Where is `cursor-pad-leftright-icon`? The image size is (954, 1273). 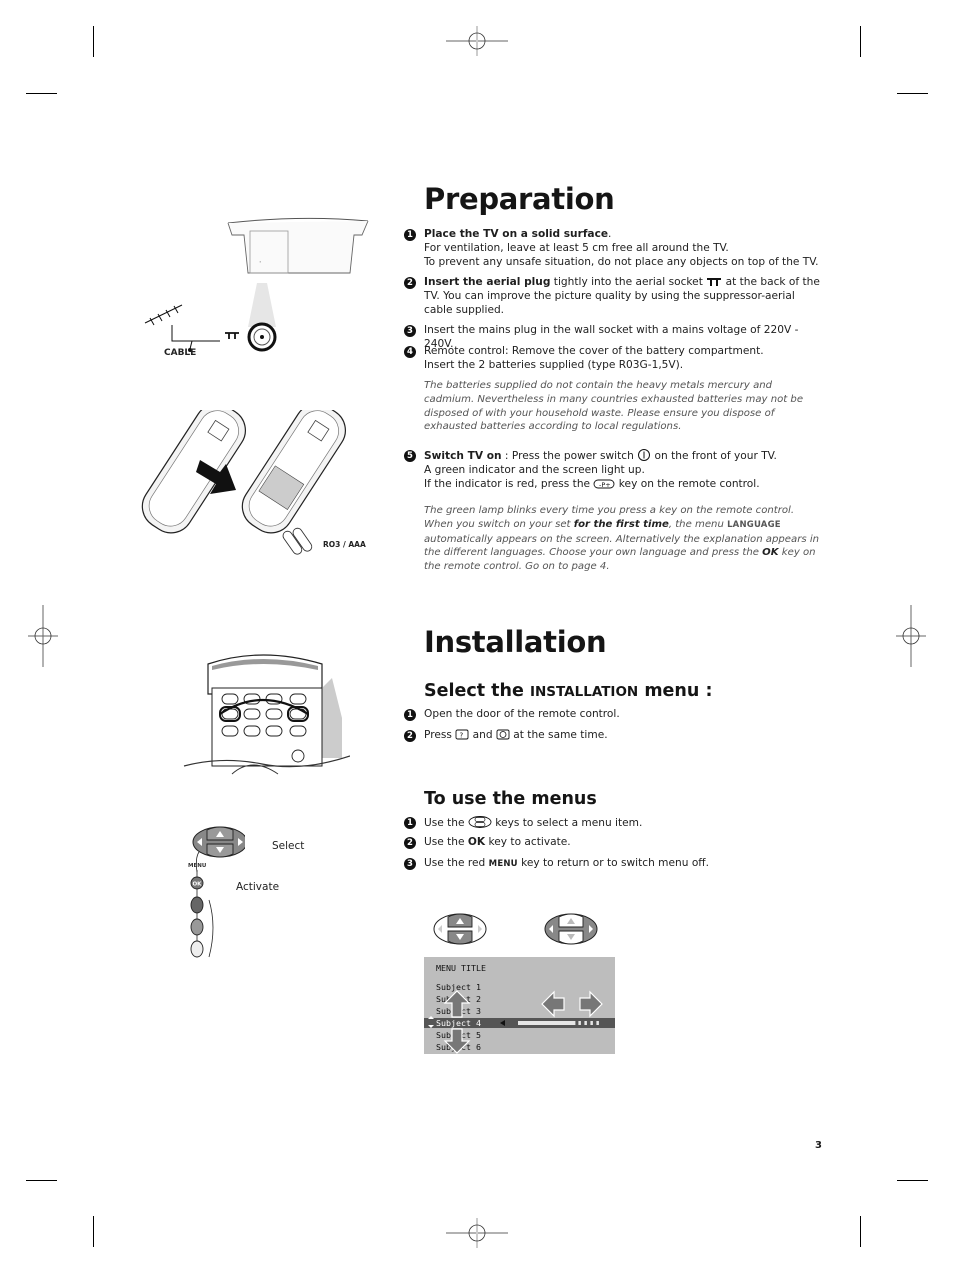 cursor-pad-leftright-icon is located at coordinates (571, 929).